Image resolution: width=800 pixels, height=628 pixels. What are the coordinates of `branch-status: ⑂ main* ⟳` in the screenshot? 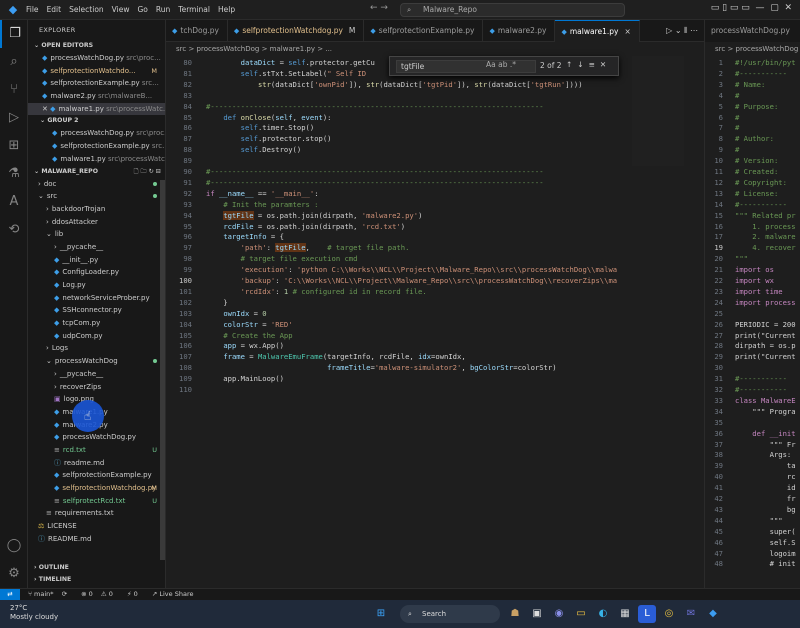 It's located at (50, 594).